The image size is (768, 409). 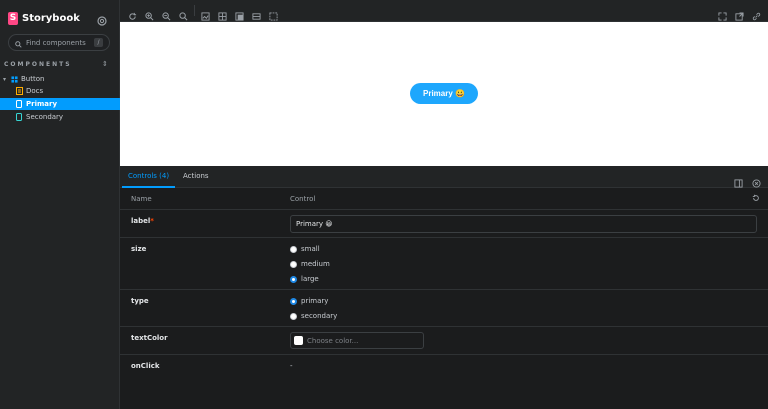 What do you see at coordinates (45, 117) in the screenshot?
I see `tree-item-label: Secondary` at bounding box center [45, 117].